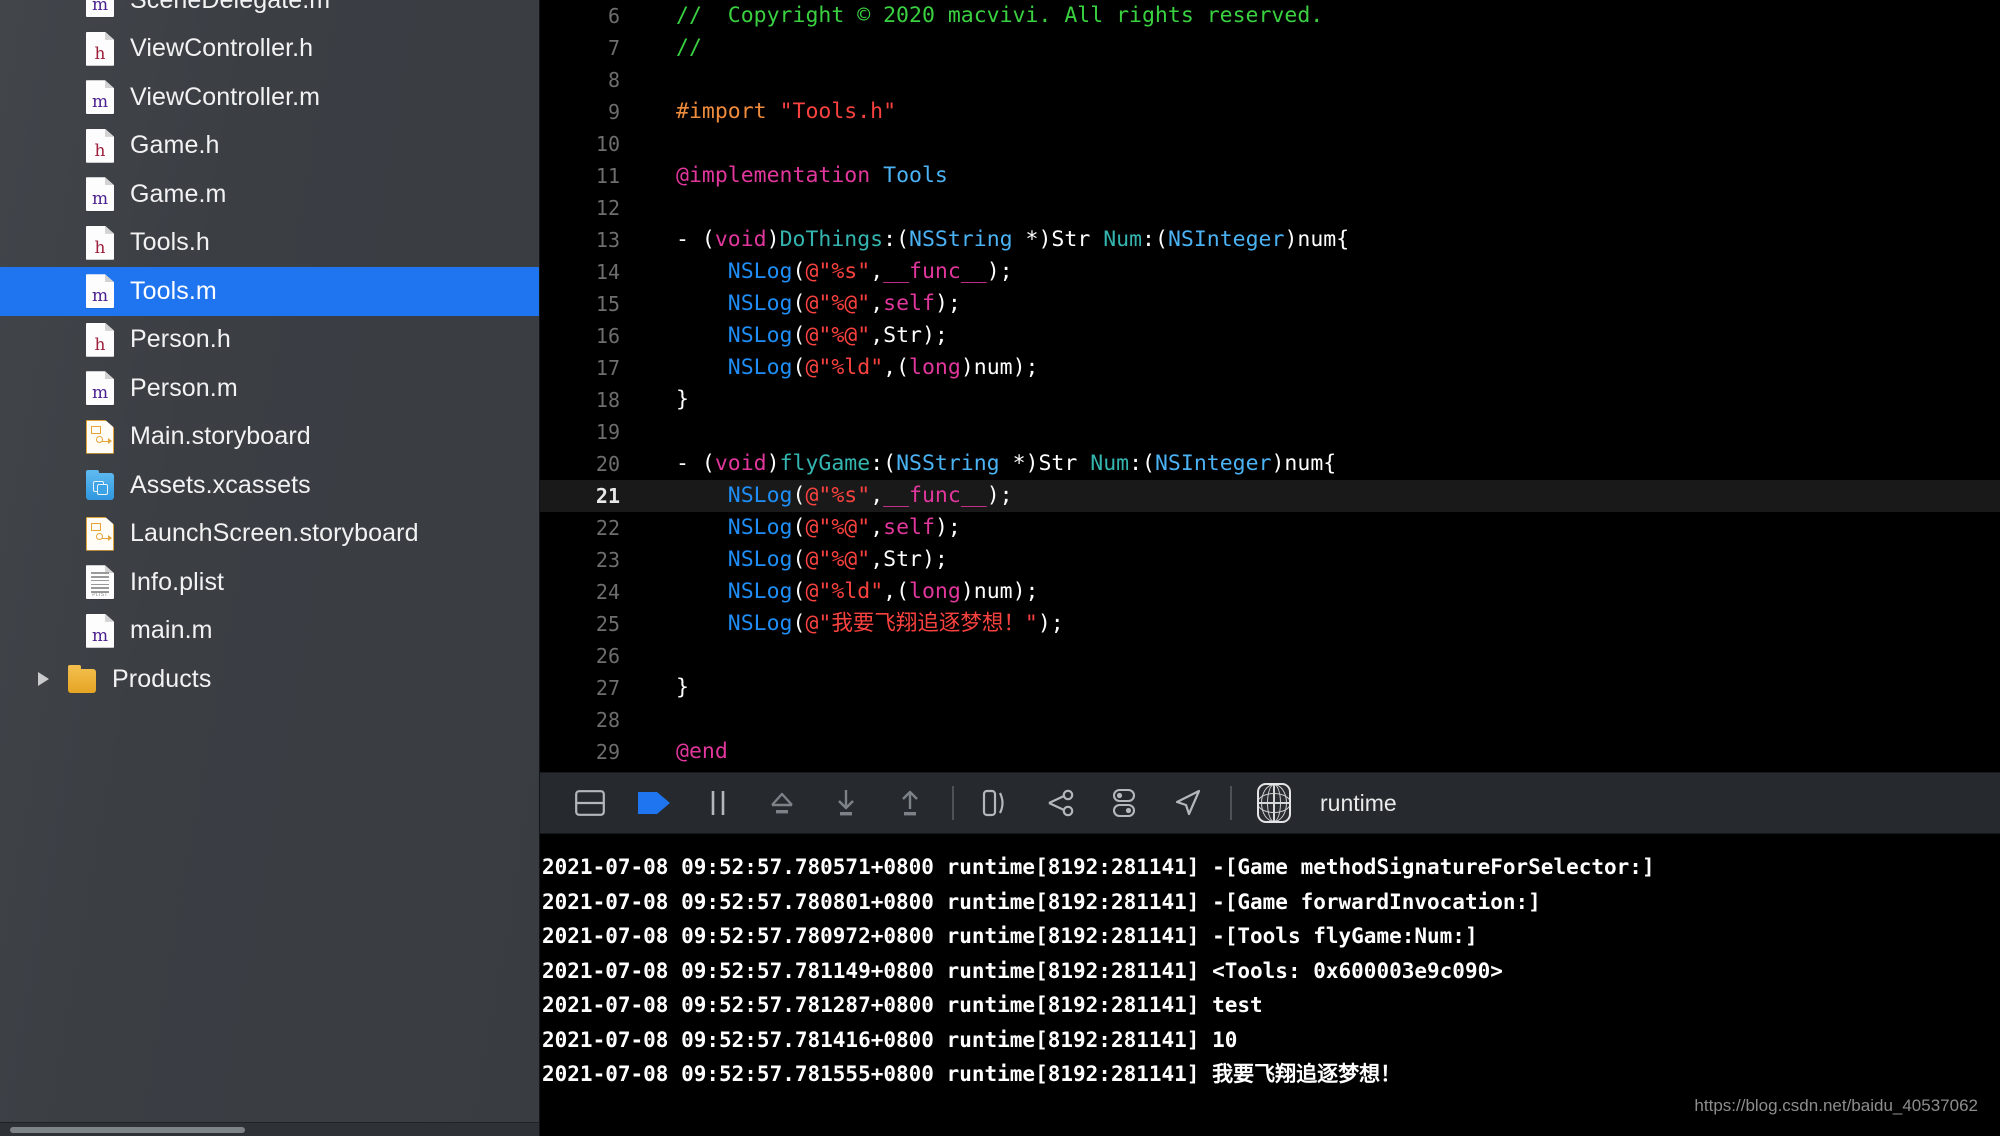 The height and width of the screenshot is (1136, 2000). I want to click on line-number: 24, so click(607, 592).